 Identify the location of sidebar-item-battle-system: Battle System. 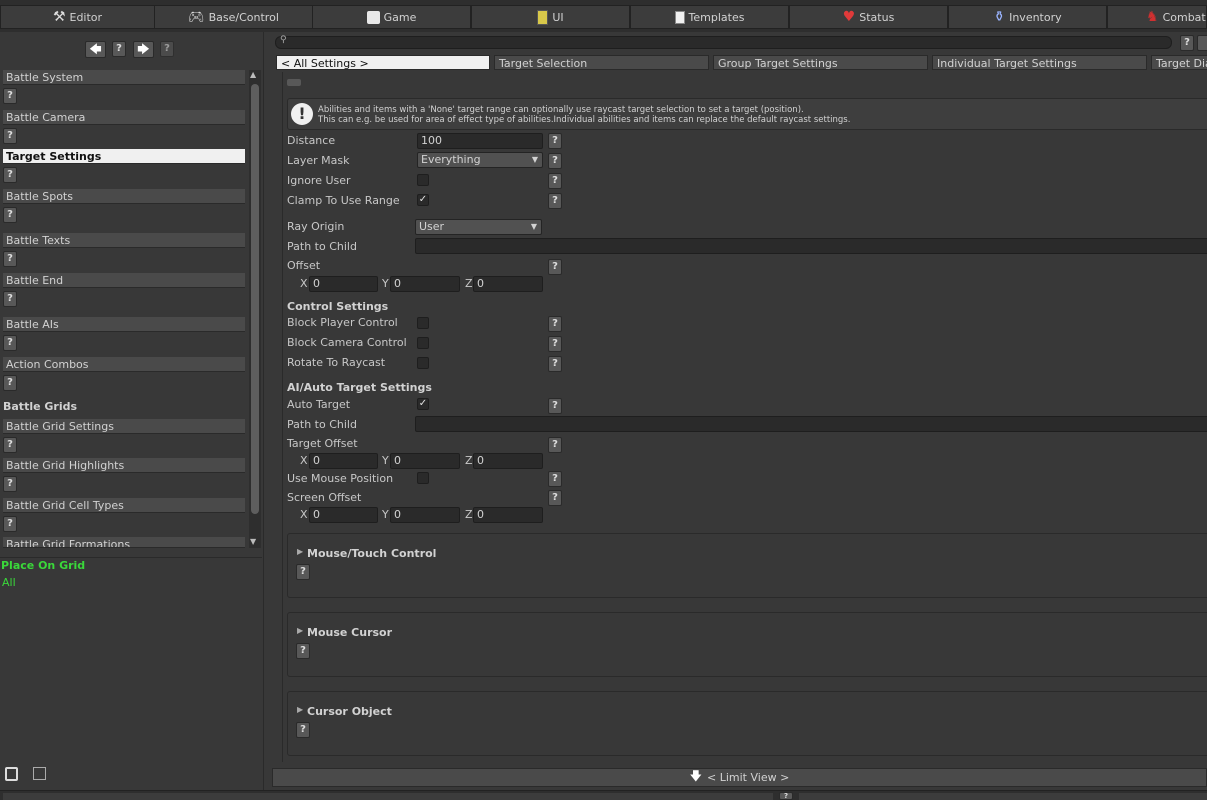
(124, 77).